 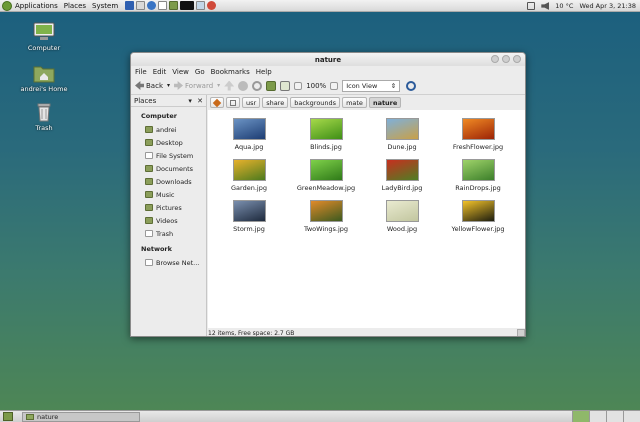 What do you see at coordinates (495, 59) in the screenshot?
I see `minimize-button` at bounding box center [495, 59].